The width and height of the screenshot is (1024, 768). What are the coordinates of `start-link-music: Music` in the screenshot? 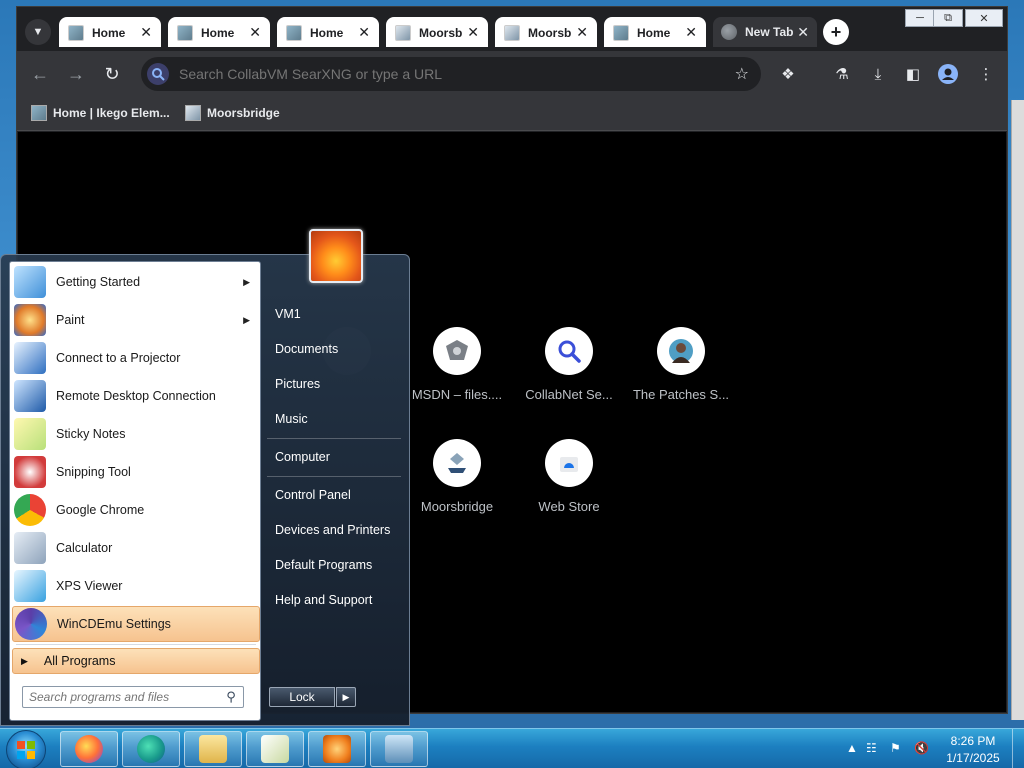 It's located at (335, 419).